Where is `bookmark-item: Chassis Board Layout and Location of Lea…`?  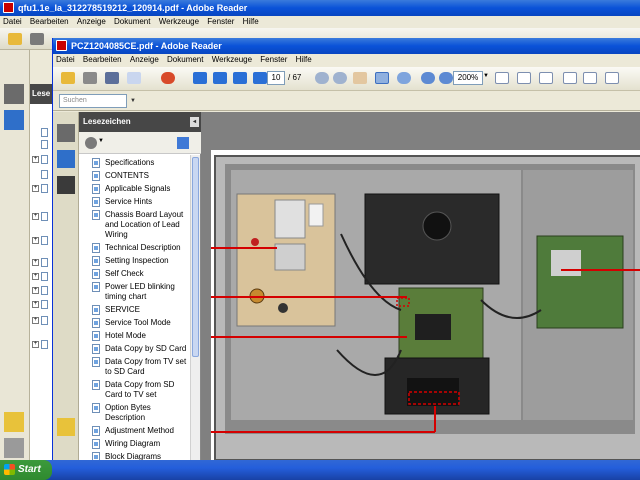
bookmark-item: Chassis Board Layout and Location of Lea… is located at coordinates (135, 225).